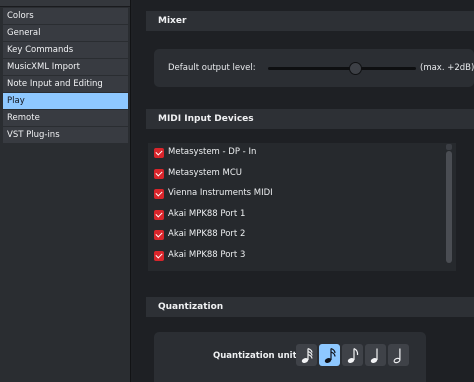  Describe the element at coordinates (297, 174) in the screenshot. I see `list-item: Metasystem MCU` at that location.